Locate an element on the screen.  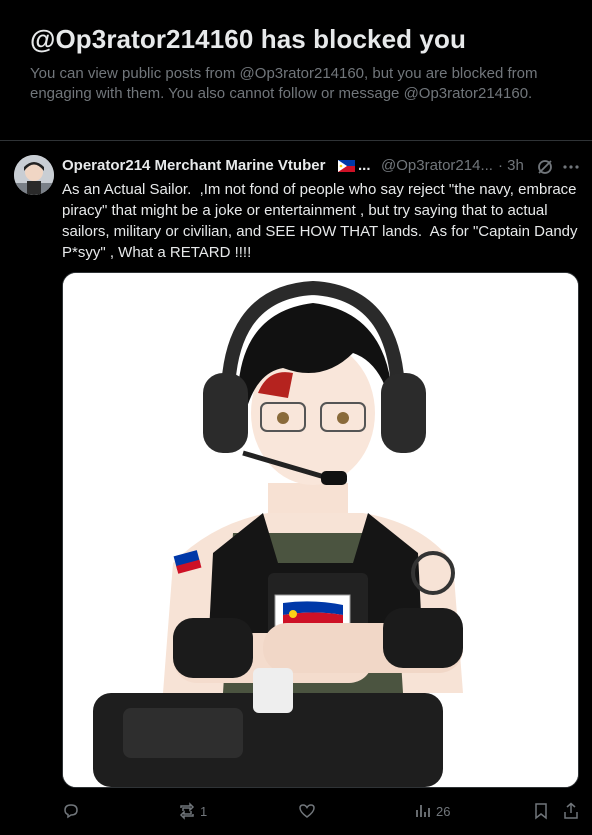
views-icon is located at coordinates (423, 811).